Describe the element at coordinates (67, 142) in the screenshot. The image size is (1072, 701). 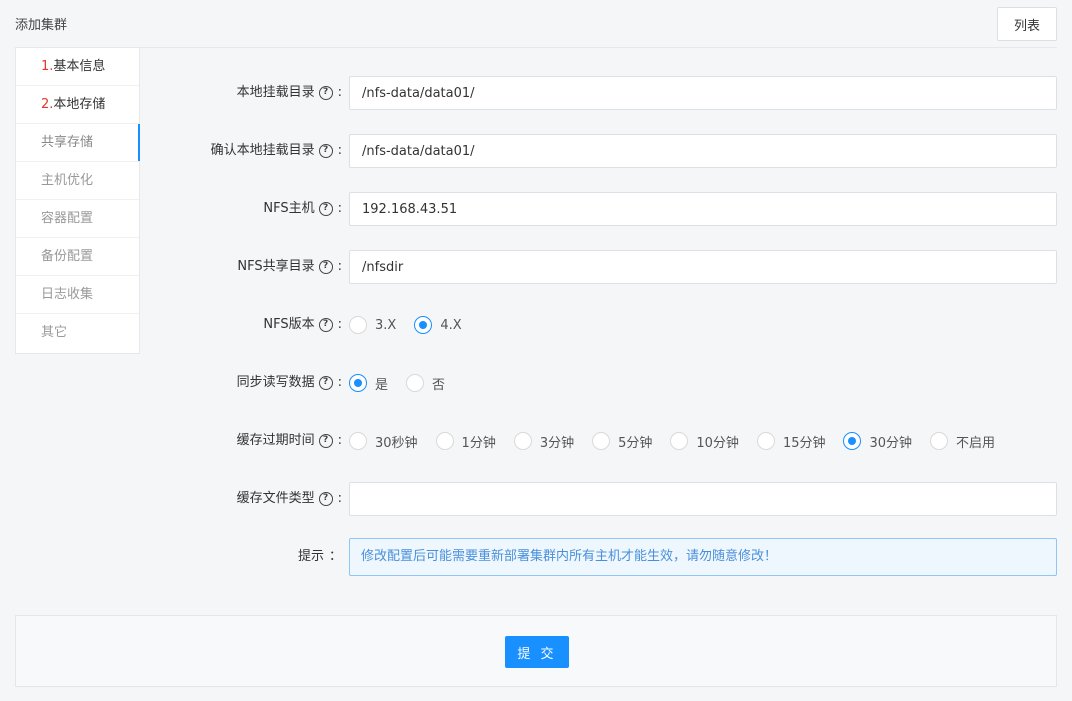
I see `step-label: 共享存储` at that location.